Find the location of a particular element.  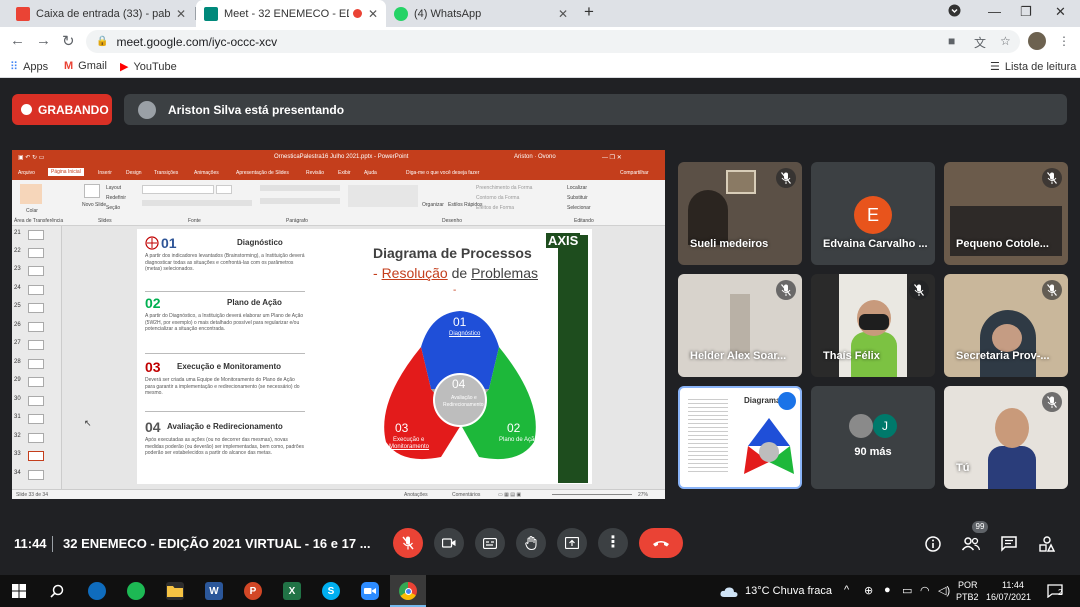

language-code: POR is located at coordinates (968, 585).